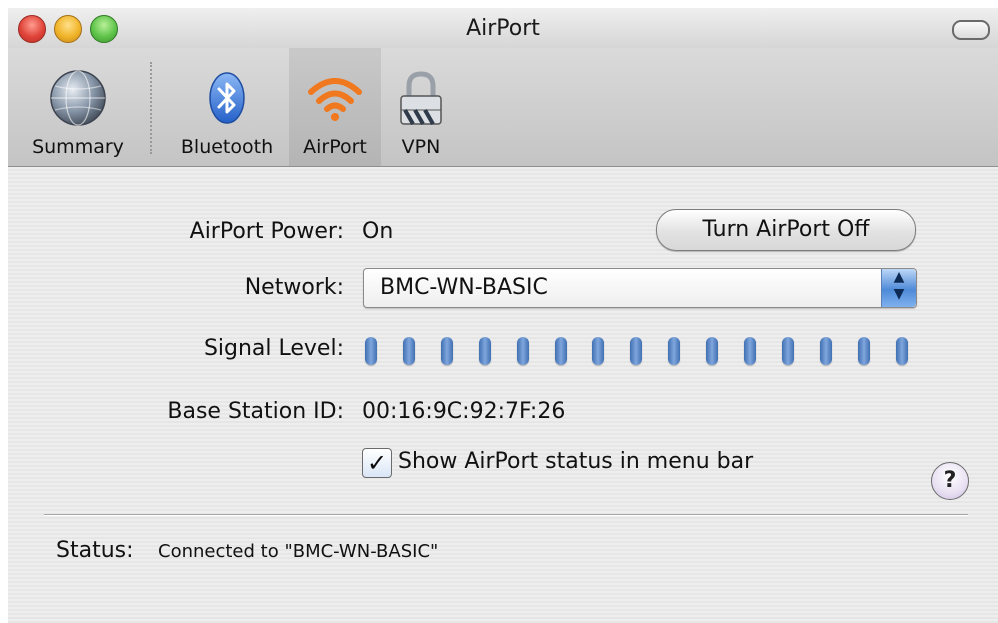 This screenshot has width=998, height=623. What do you see at coordinates (575, 461) in the screenshot?
I see `show-status-checkbox-label: Show AirPort status in menu bar` at bounding box center [575, 461].